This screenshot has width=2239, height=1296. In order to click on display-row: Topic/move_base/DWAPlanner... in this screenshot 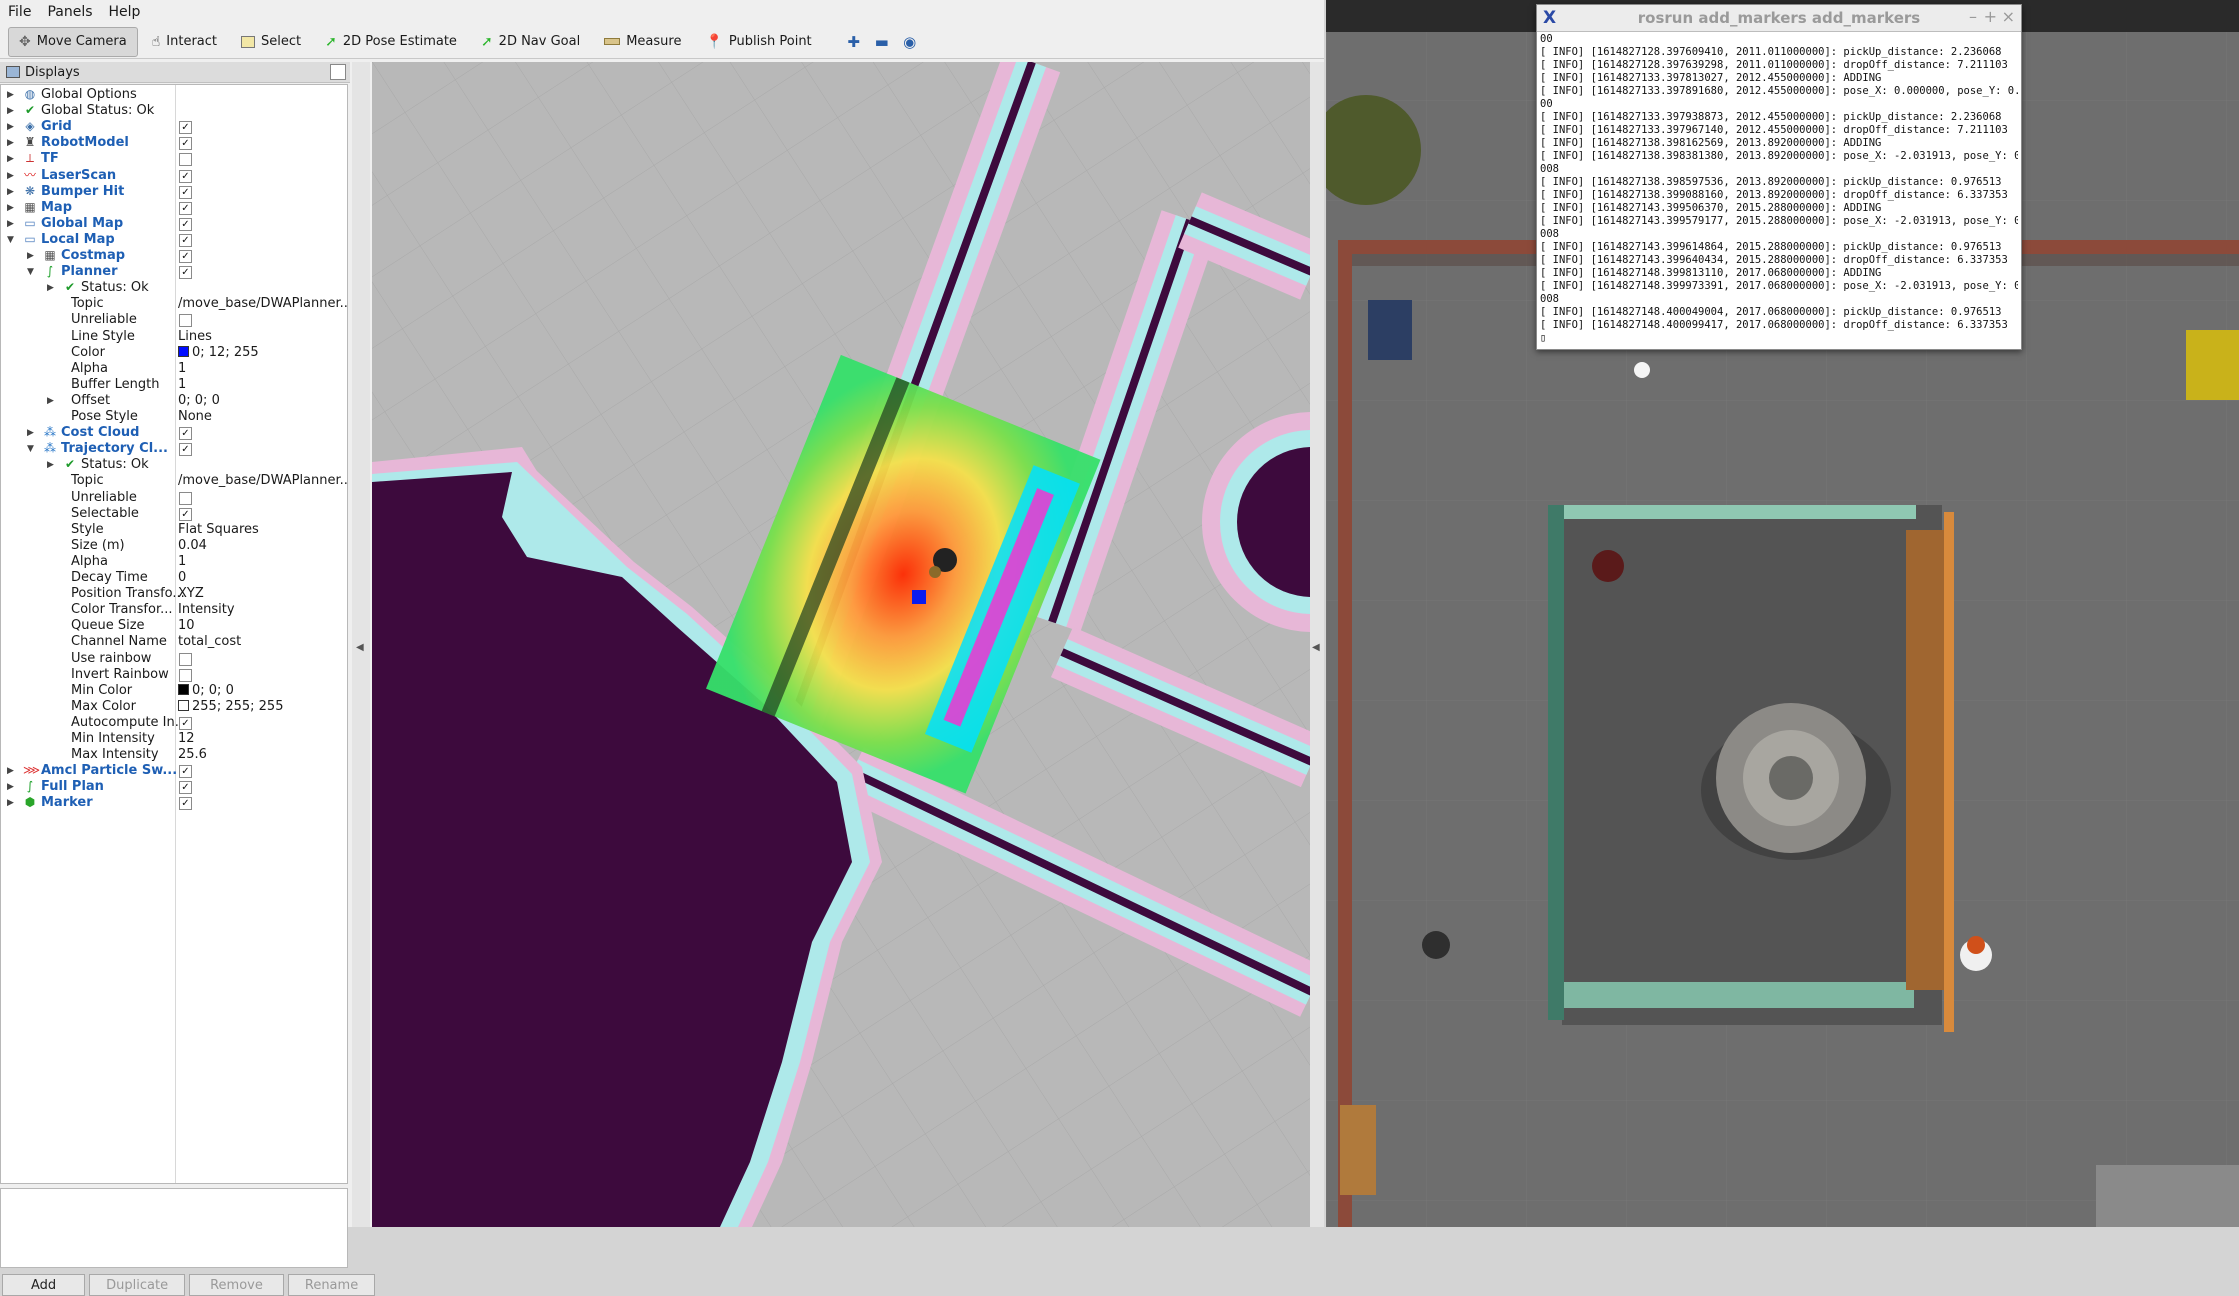, I will do `click(174, 481)`.